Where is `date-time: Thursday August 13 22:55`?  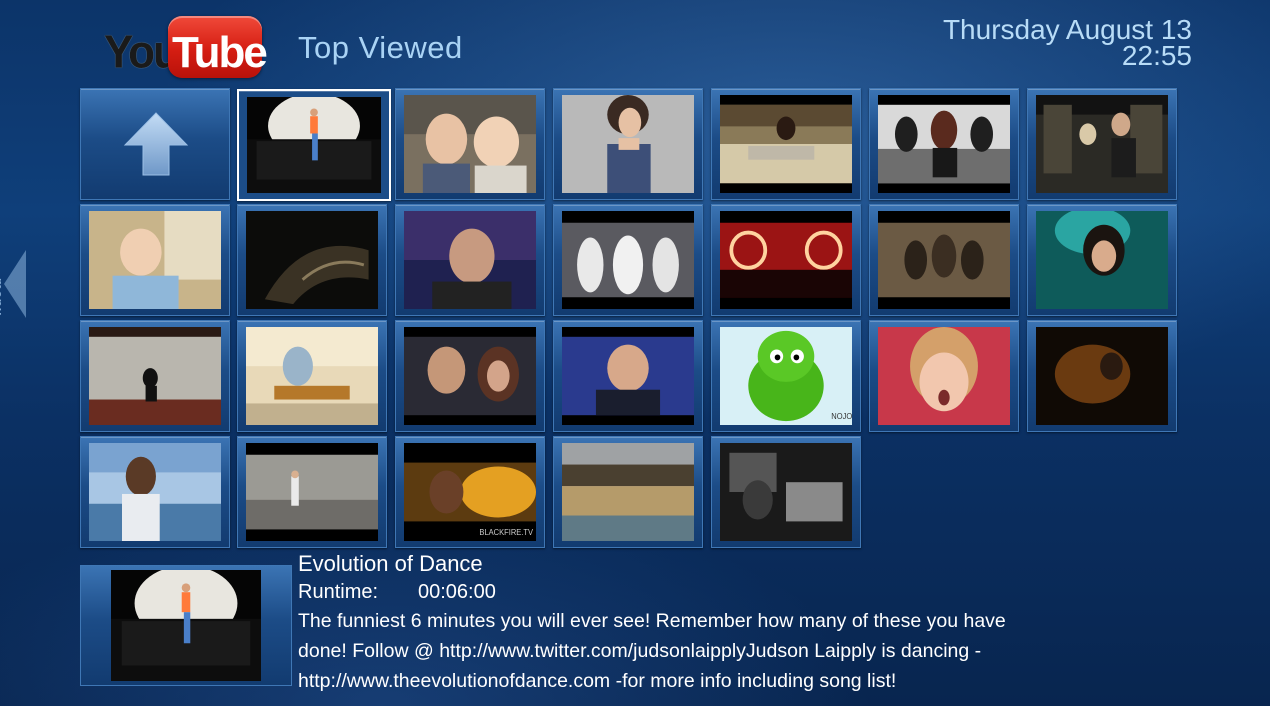
date-time: Thursday August 13 22:55 is located at coordinates (1067, 43).